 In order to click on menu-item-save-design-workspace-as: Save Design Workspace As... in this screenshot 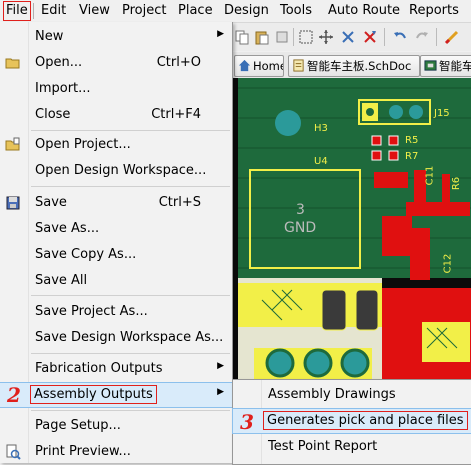, I will do `click(116, 338)`.